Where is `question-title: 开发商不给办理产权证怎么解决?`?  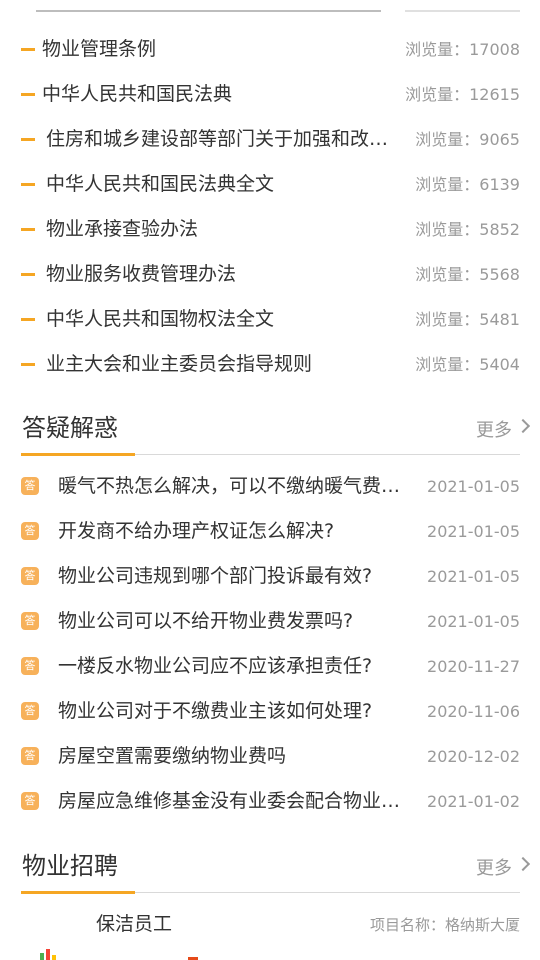
question-title: 开发商不给办理产权证怎么解决? is located at coordinates (196, 531).